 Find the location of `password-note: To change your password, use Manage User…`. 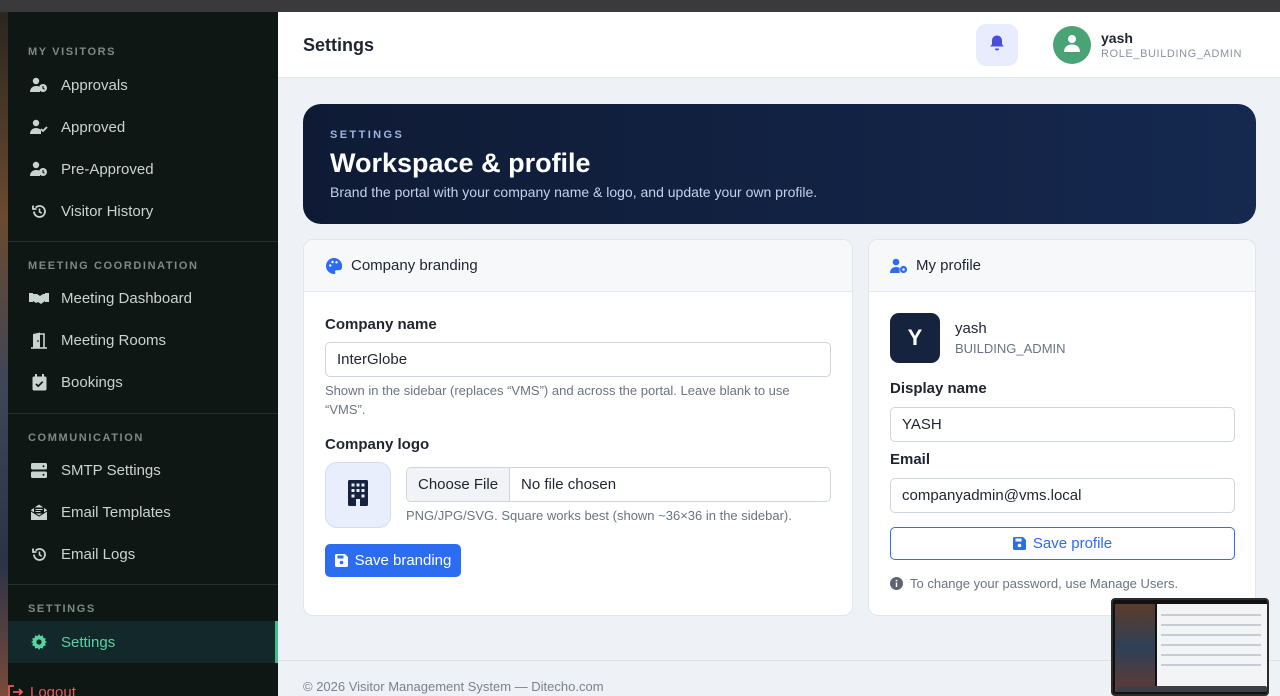

password-note: To change your password, use Manage User… is located at coordinates (1034, 583).